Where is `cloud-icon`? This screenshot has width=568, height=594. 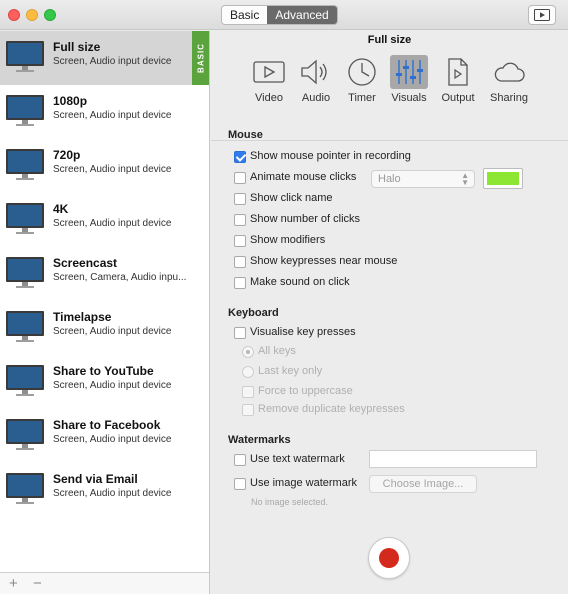
cloud-icon is located at coordinates (509, 72).